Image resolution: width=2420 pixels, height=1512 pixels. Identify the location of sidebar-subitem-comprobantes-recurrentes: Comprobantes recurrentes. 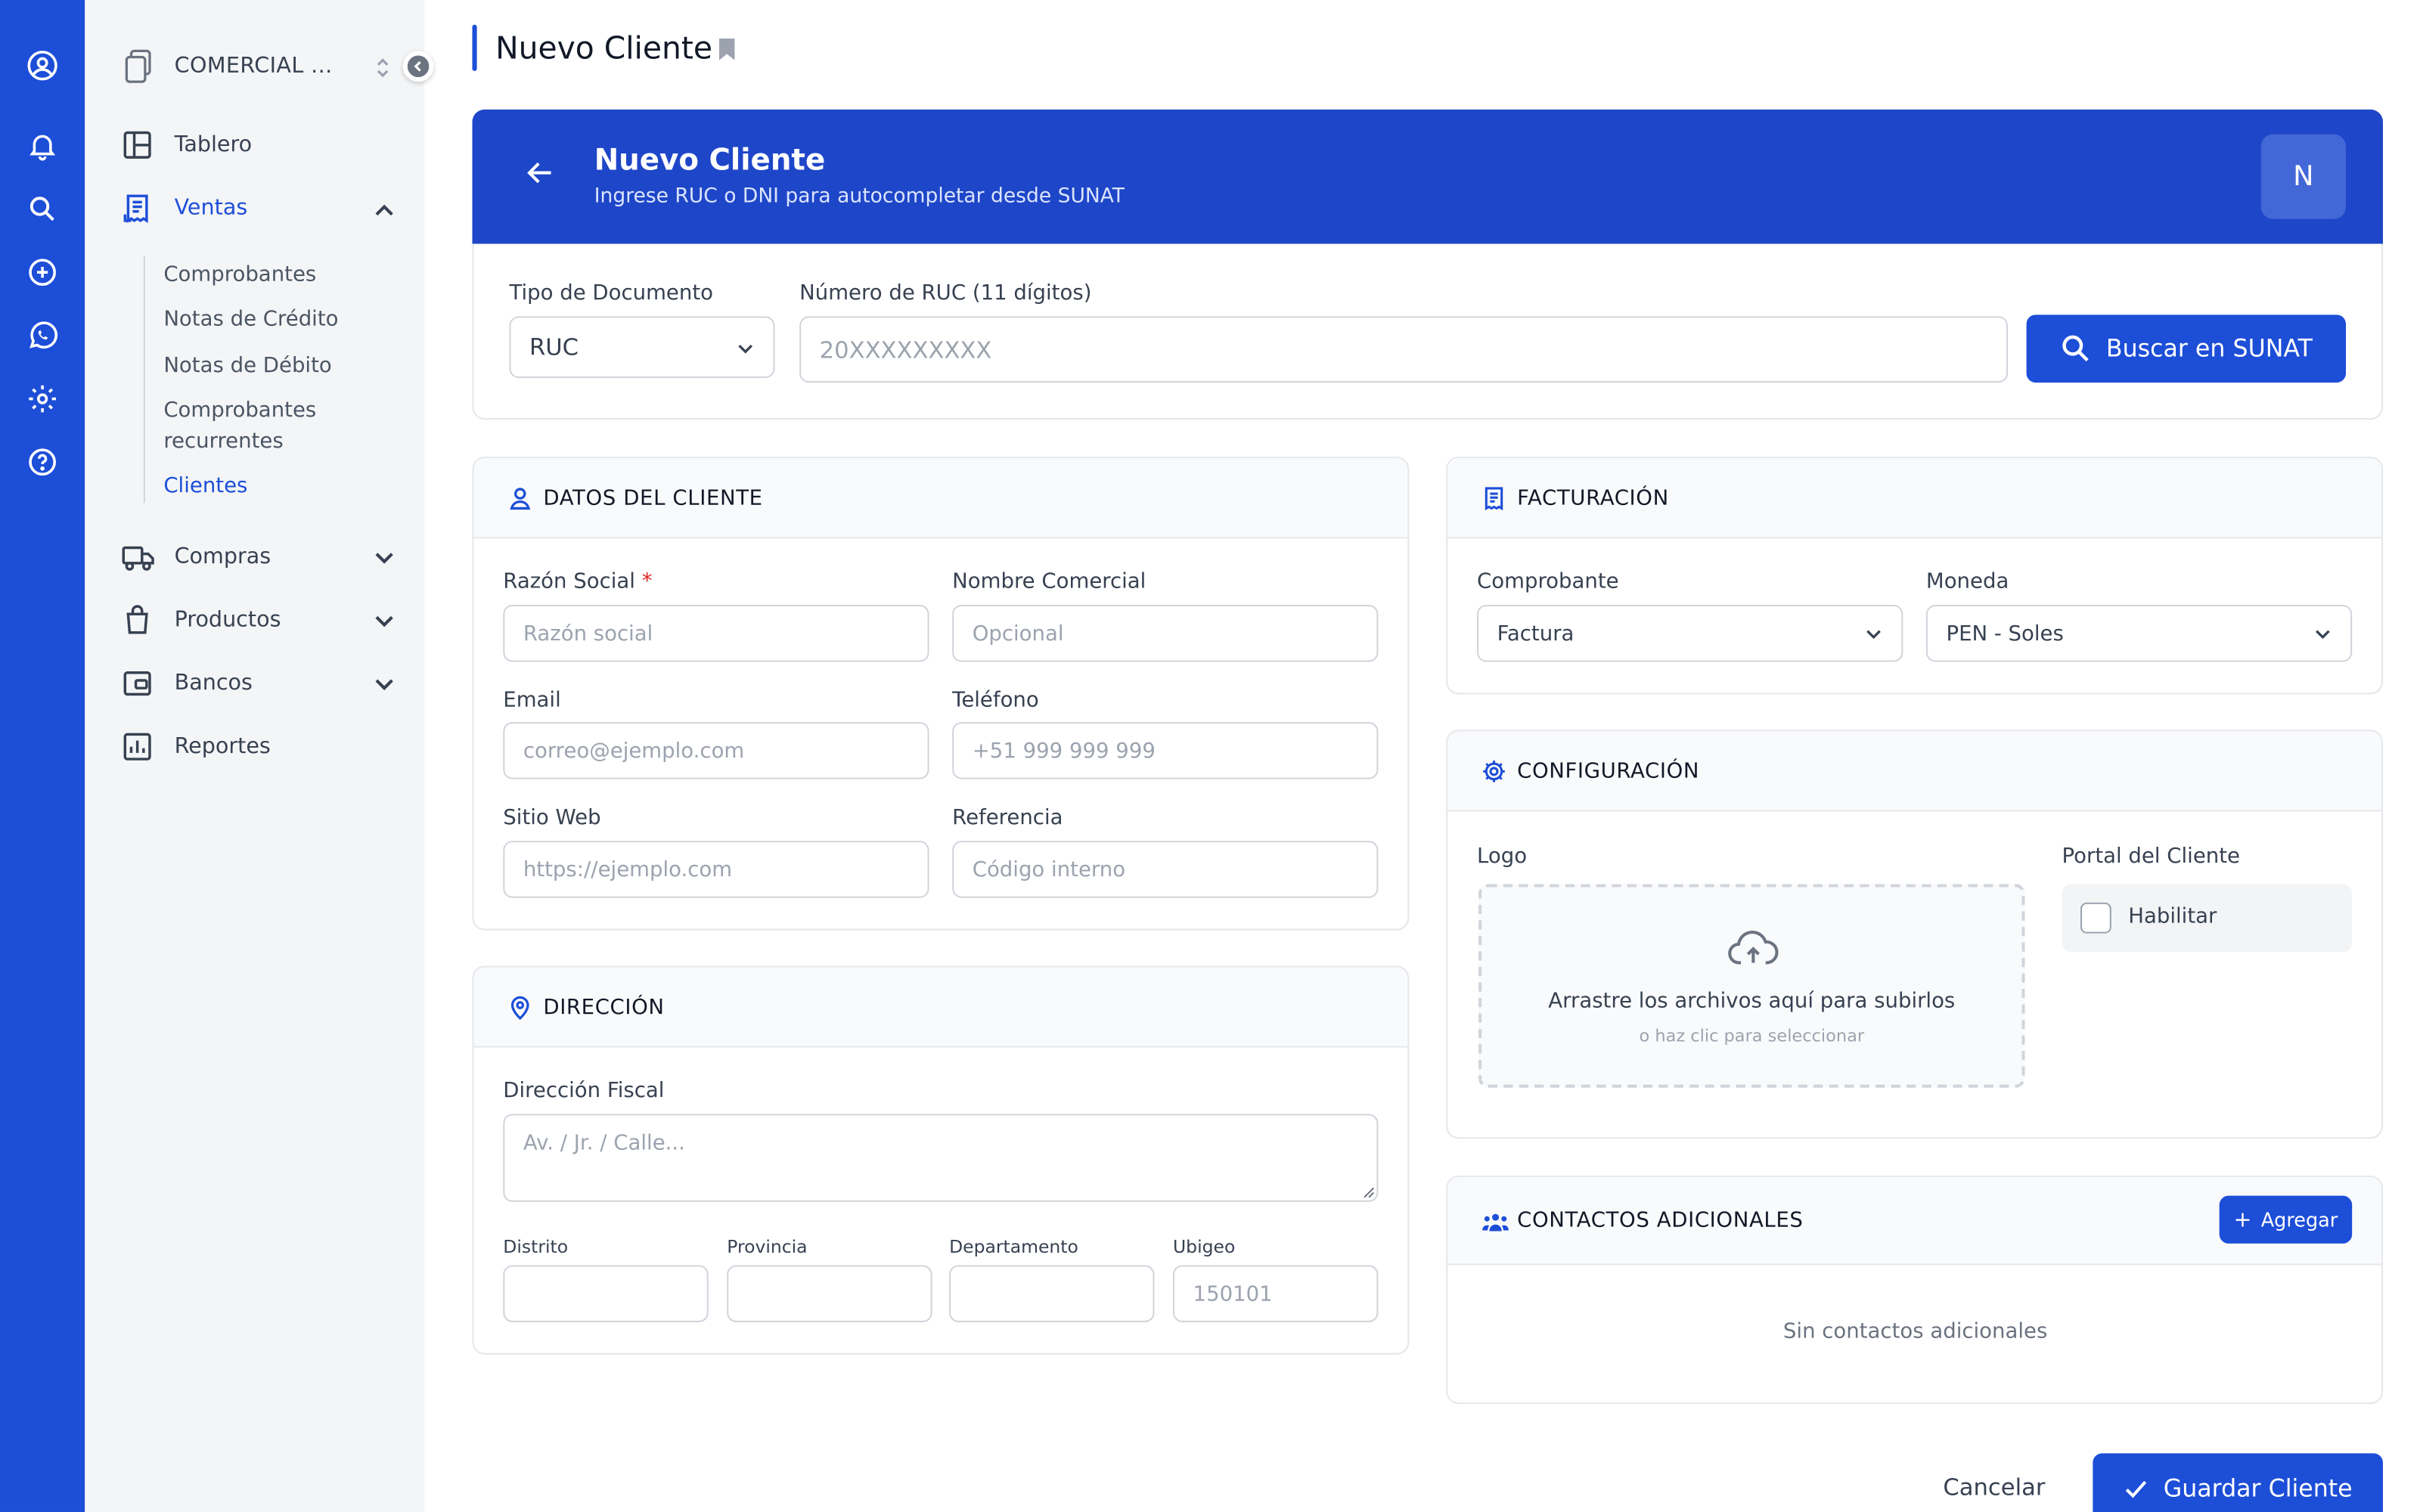
(263, 427).